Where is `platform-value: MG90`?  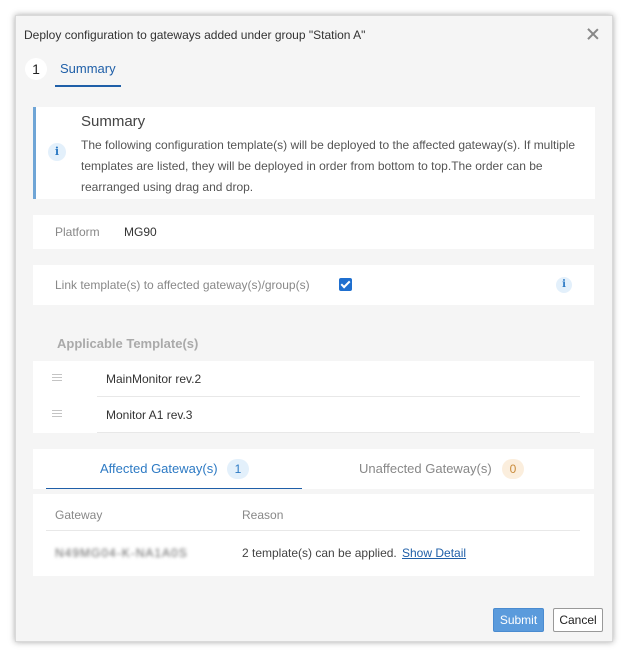 platform-value: MG90 is located at coordinates (140, 232).